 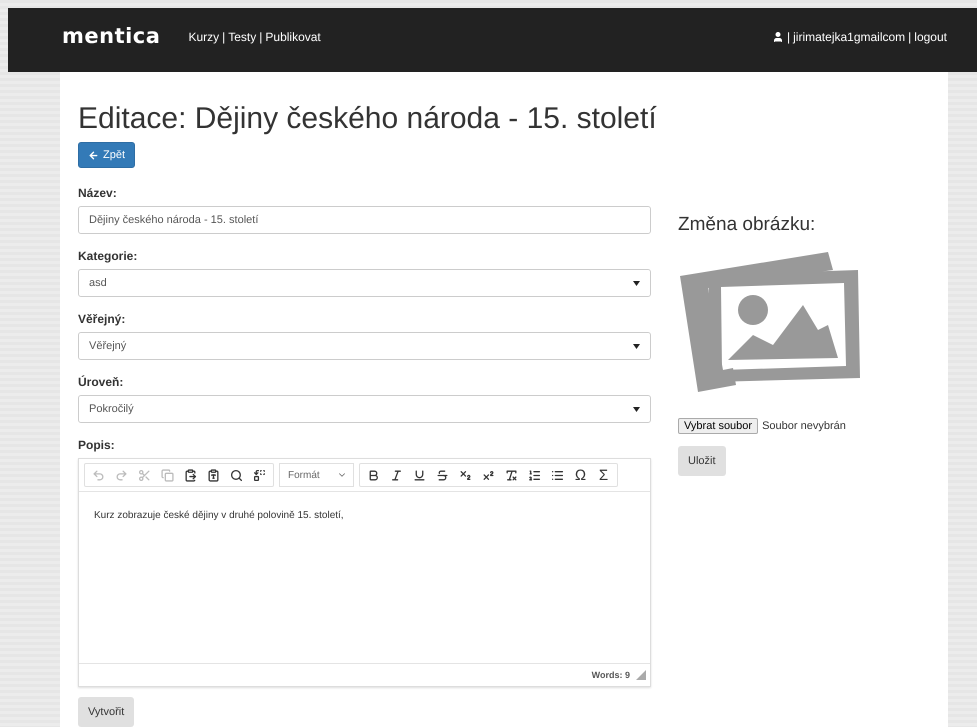 I want to click on select-field: asd, so click(x=364, y=283).